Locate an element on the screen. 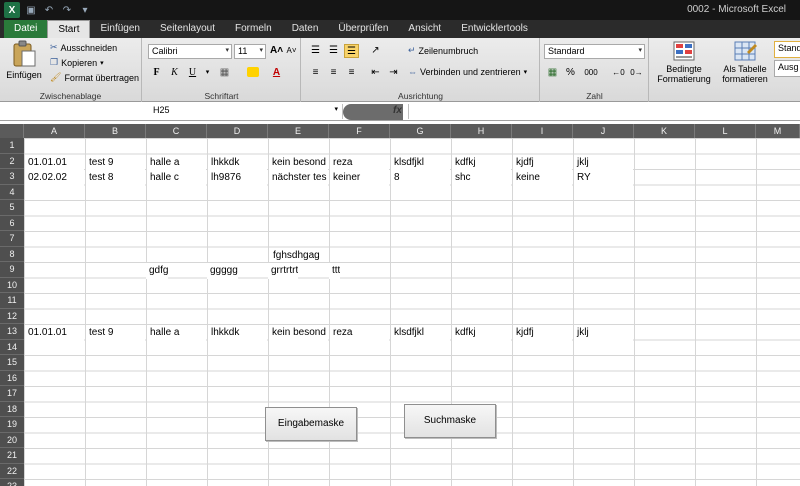 The image size is (800, 486). copy-button: ❐ Kopieren ▾ is located at coordinates (77, 62).